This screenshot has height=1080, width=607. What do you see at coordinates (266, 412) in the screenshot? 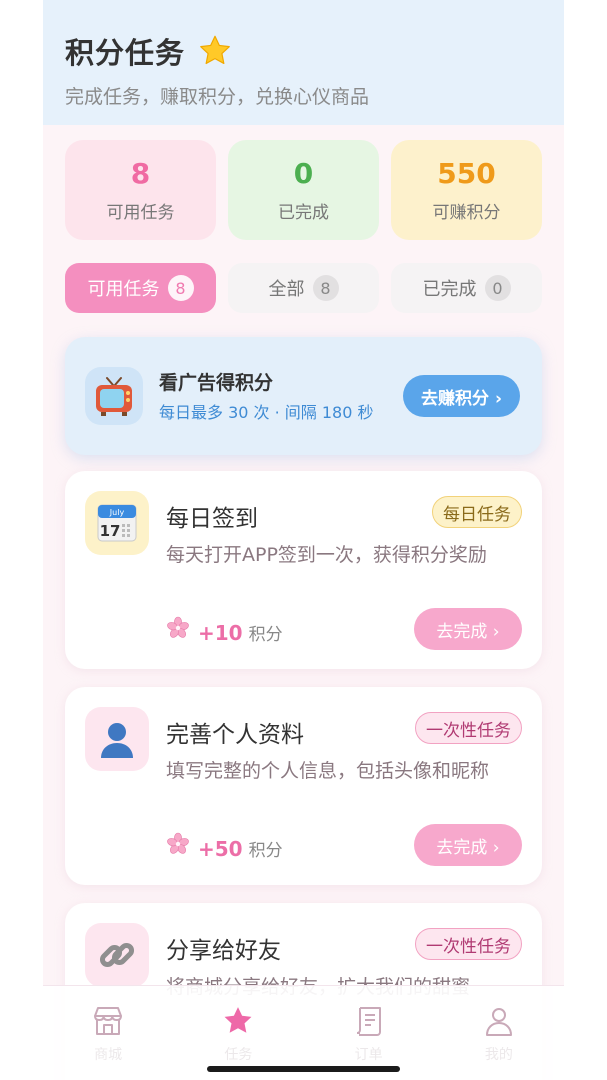
I see `ad-subtitle: 每日最多 30 次 · 间隔 180 秒` at bounding box center [266, 412].